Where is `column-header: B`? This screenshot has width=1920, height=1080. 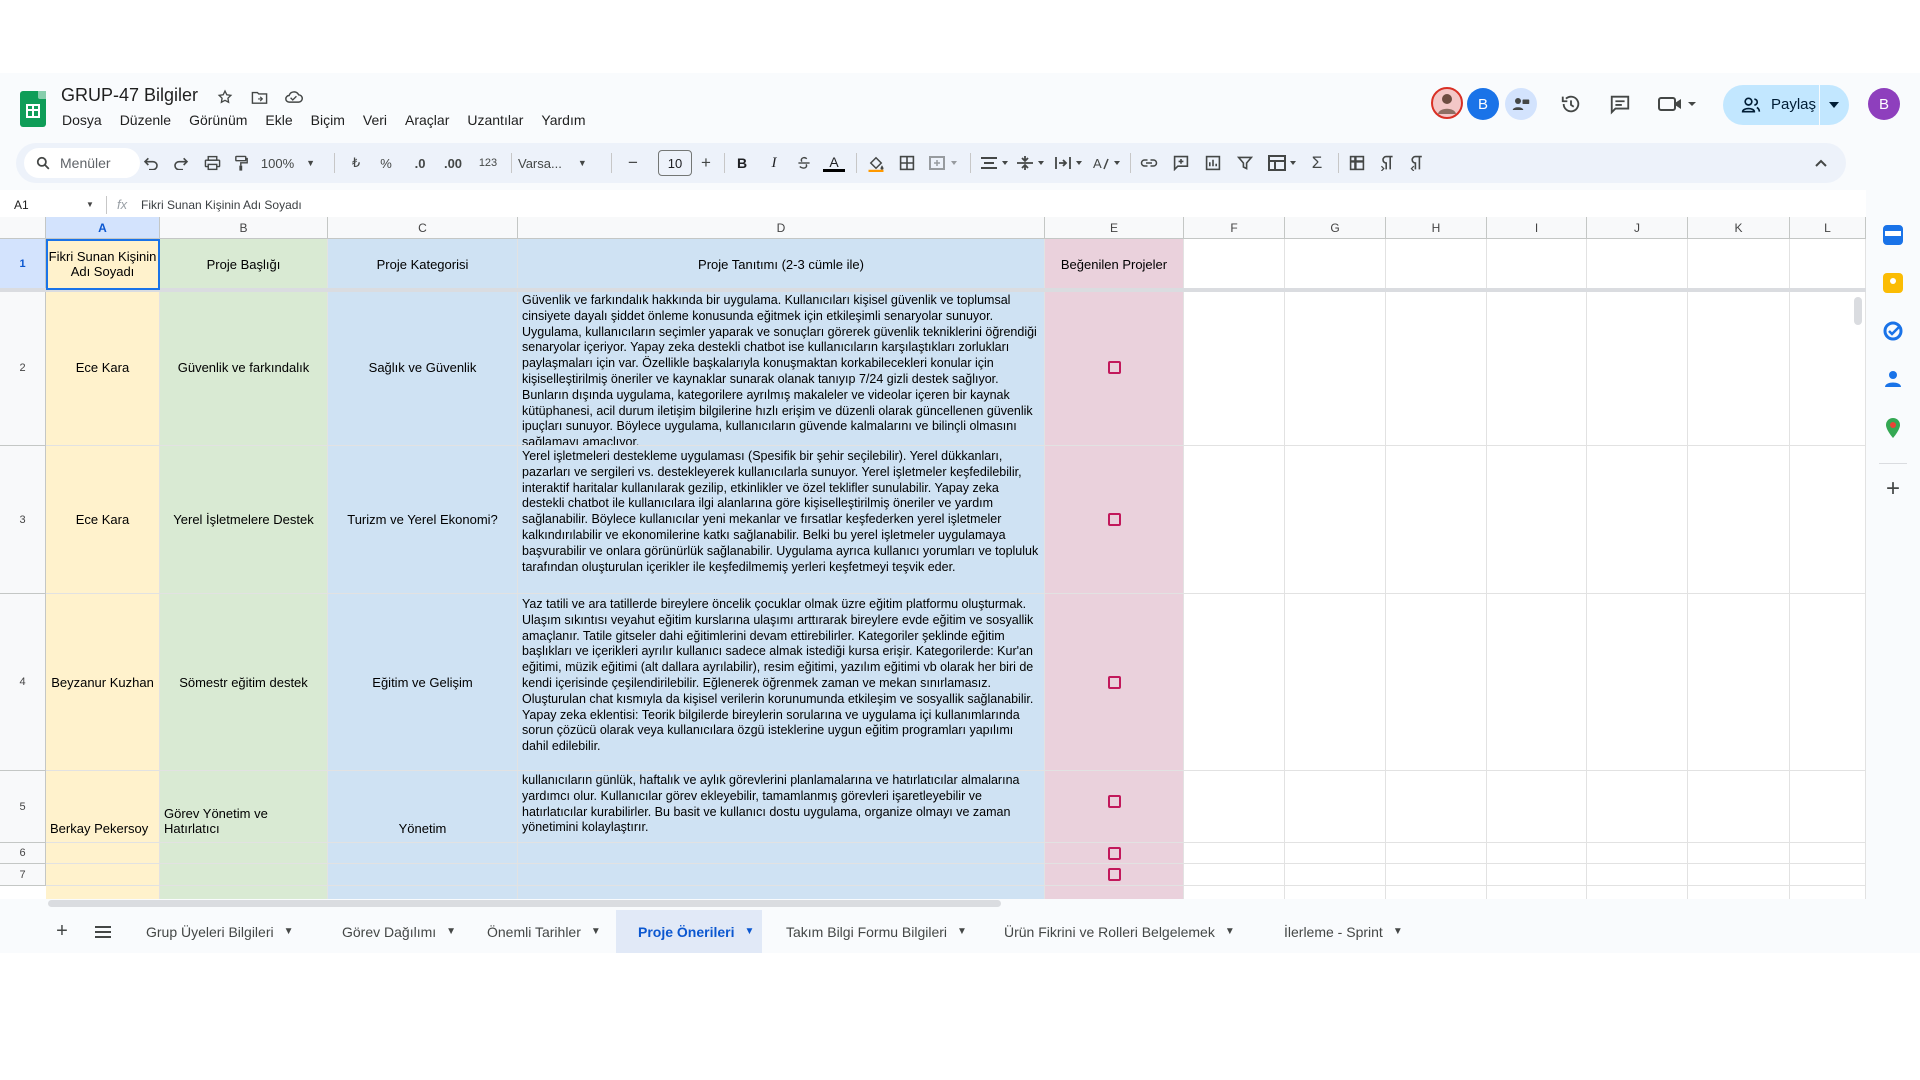
column-header: B is located at coordinates (244, 228).